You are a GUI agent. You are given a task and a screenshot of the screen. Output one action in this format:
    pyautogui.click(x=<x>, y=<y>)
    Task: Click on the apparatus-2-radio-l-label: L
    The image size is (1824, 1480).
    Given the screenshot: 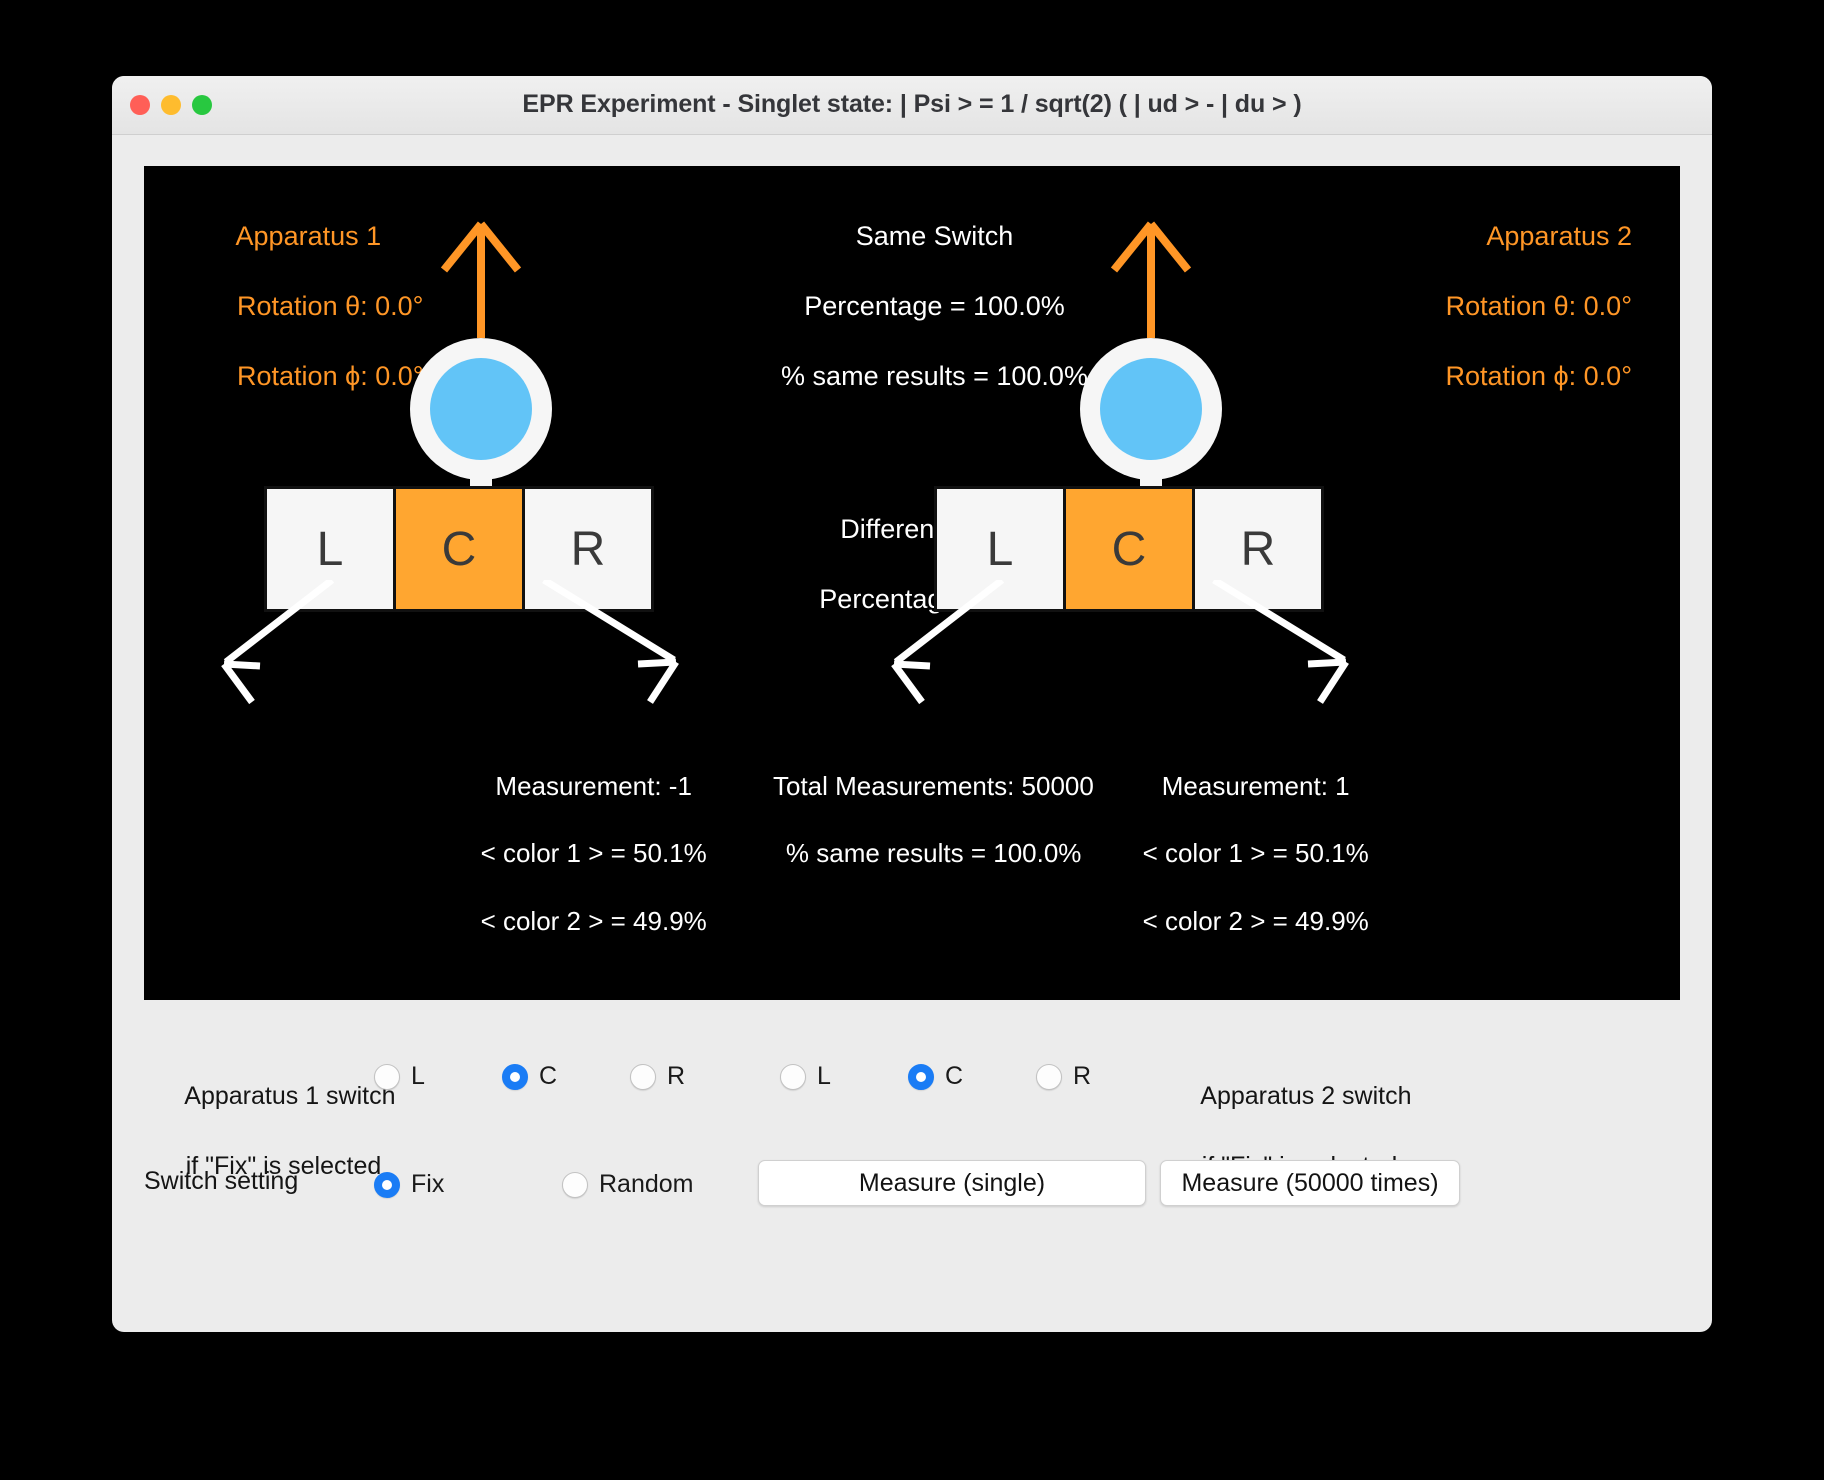 What is the action you would take?
    pyautogui.click(x=824, y=1076)
    